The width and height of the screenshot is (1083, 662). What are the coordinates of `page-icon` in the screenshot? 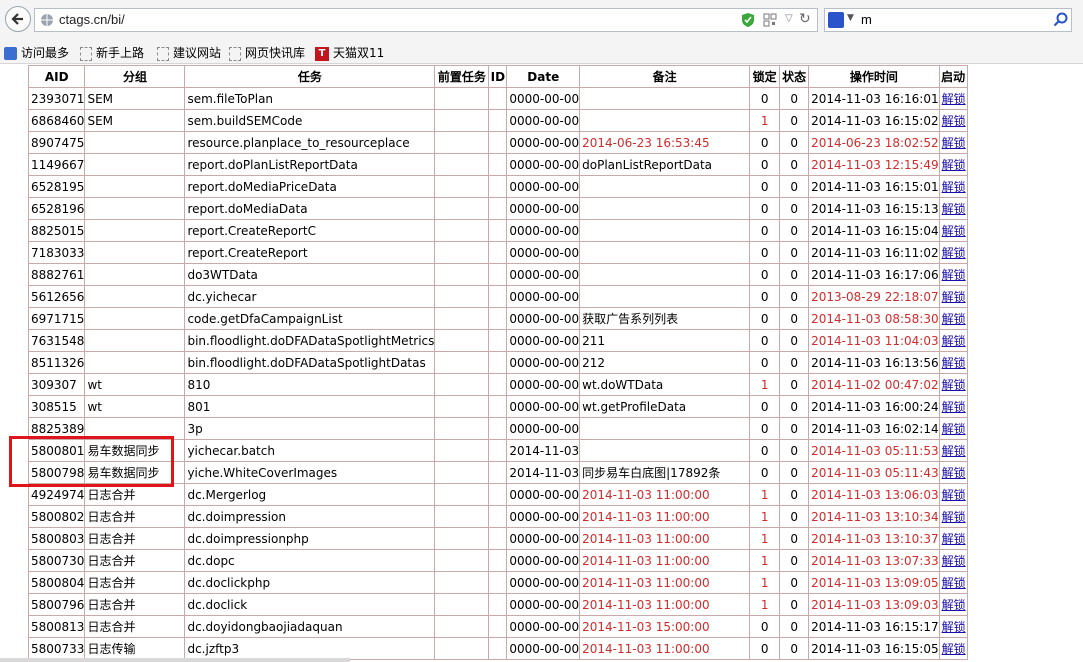 It's located at (235, 53).